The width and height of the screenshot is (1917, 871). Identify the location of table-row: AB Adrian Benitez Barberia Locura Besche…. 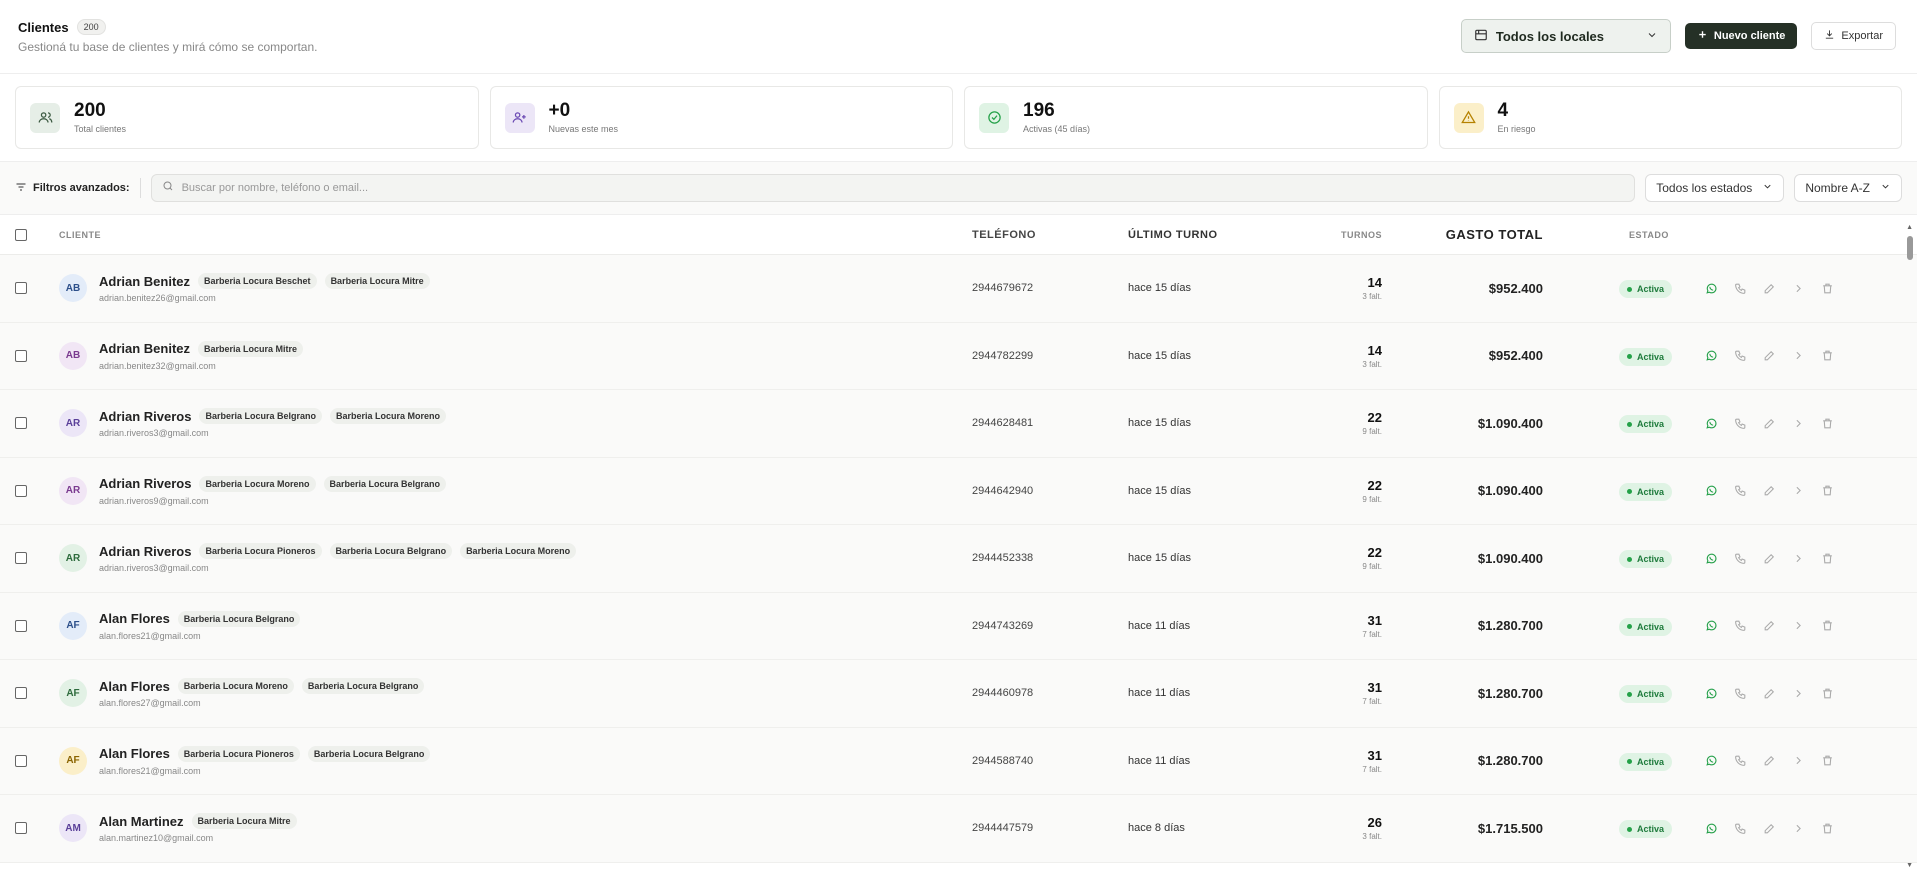
(958, 289).